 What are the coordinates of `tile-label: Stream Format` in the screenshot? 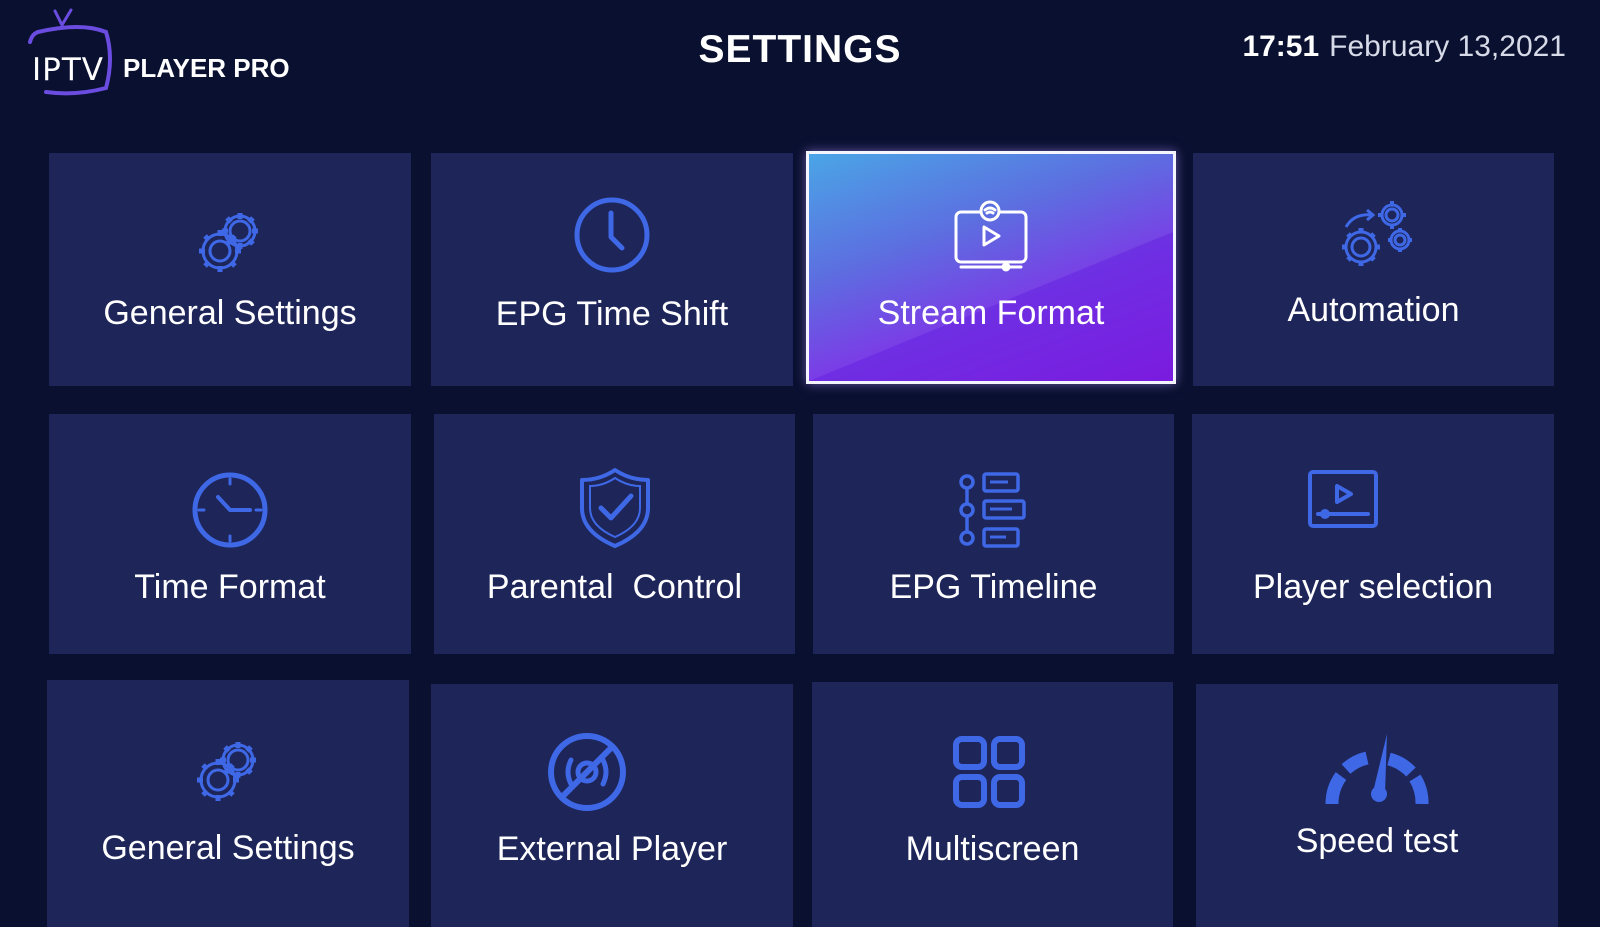 It's located at (991, 313).